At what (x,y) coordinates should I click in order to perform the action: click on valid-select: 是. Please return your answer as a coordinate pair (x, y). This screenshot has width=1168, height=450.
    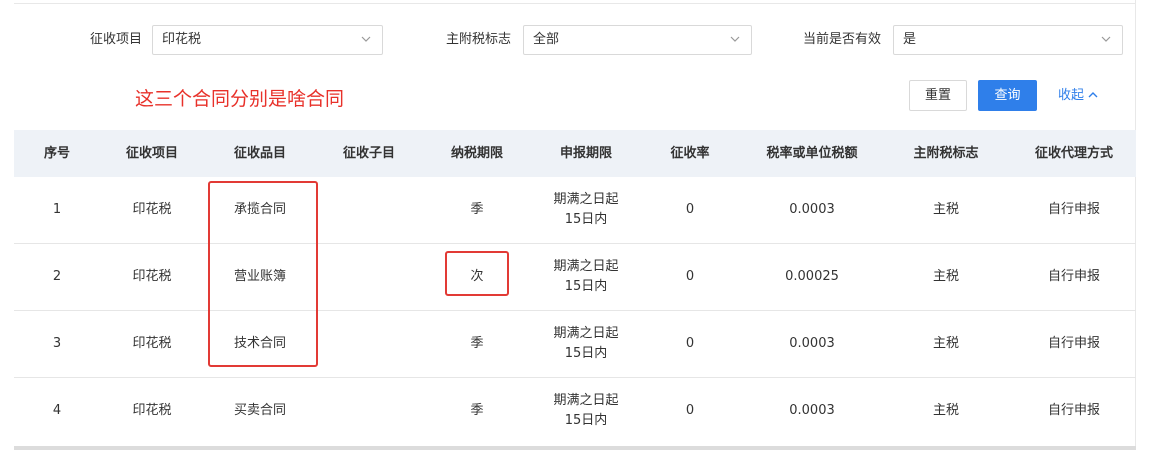
    Looking at the image, I should click on (1008, 40).